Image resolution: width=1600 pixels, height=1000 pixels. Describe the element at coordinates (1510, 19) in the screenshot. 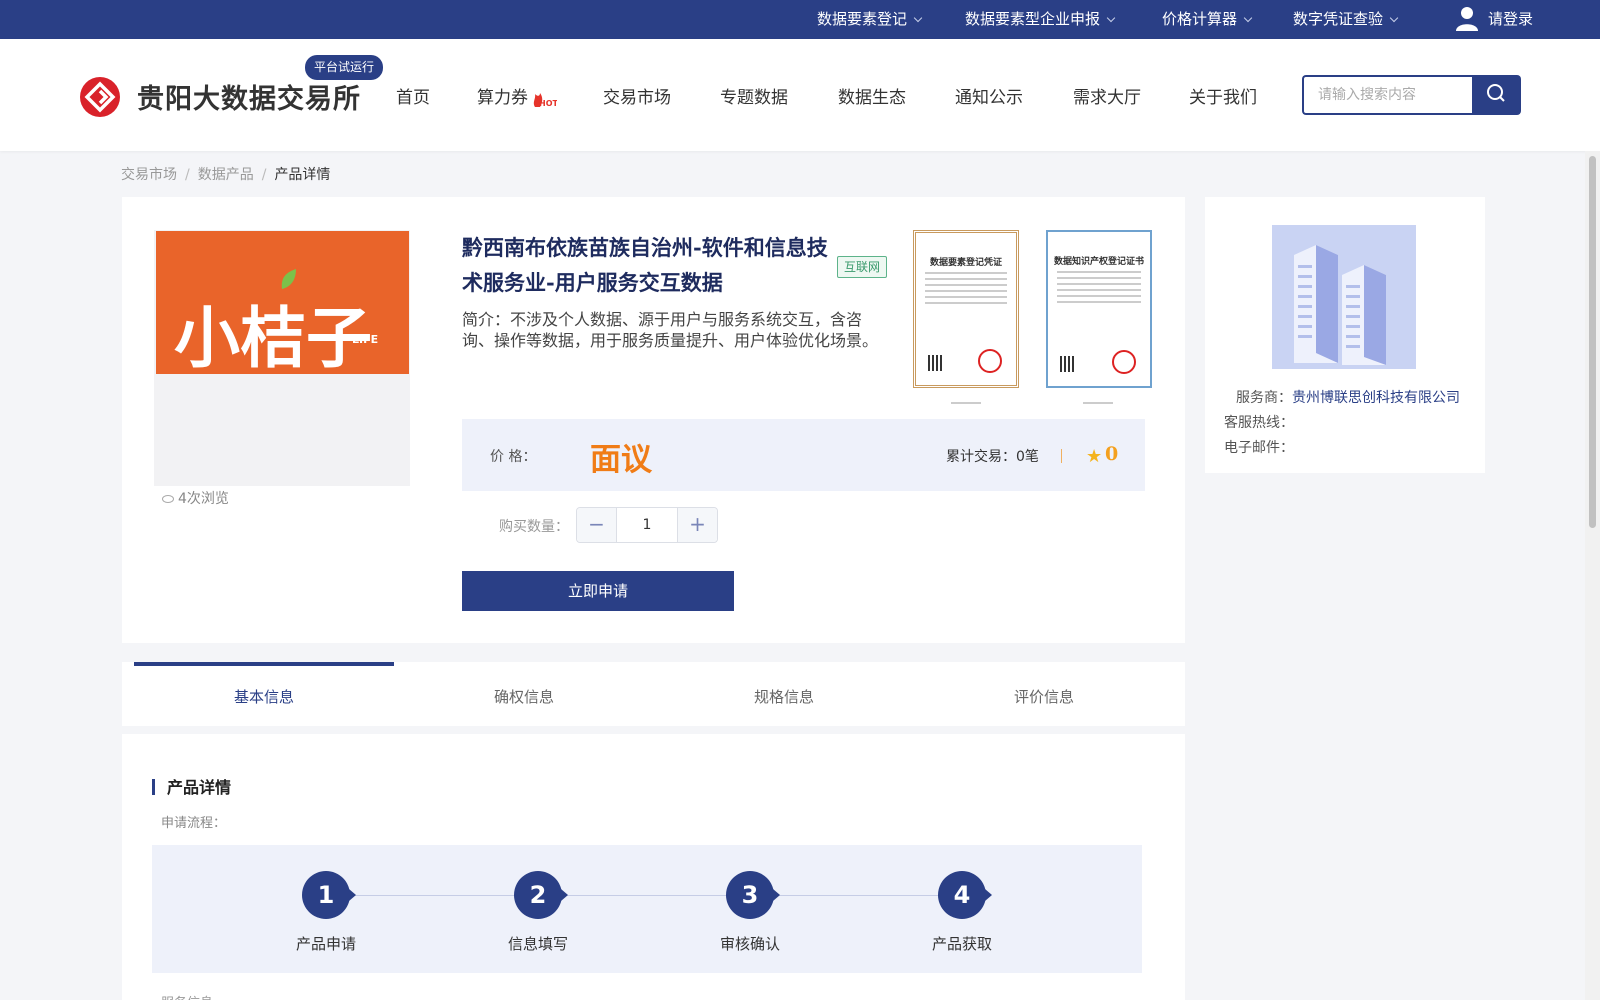

I see `login-link: 请登录` at that location.